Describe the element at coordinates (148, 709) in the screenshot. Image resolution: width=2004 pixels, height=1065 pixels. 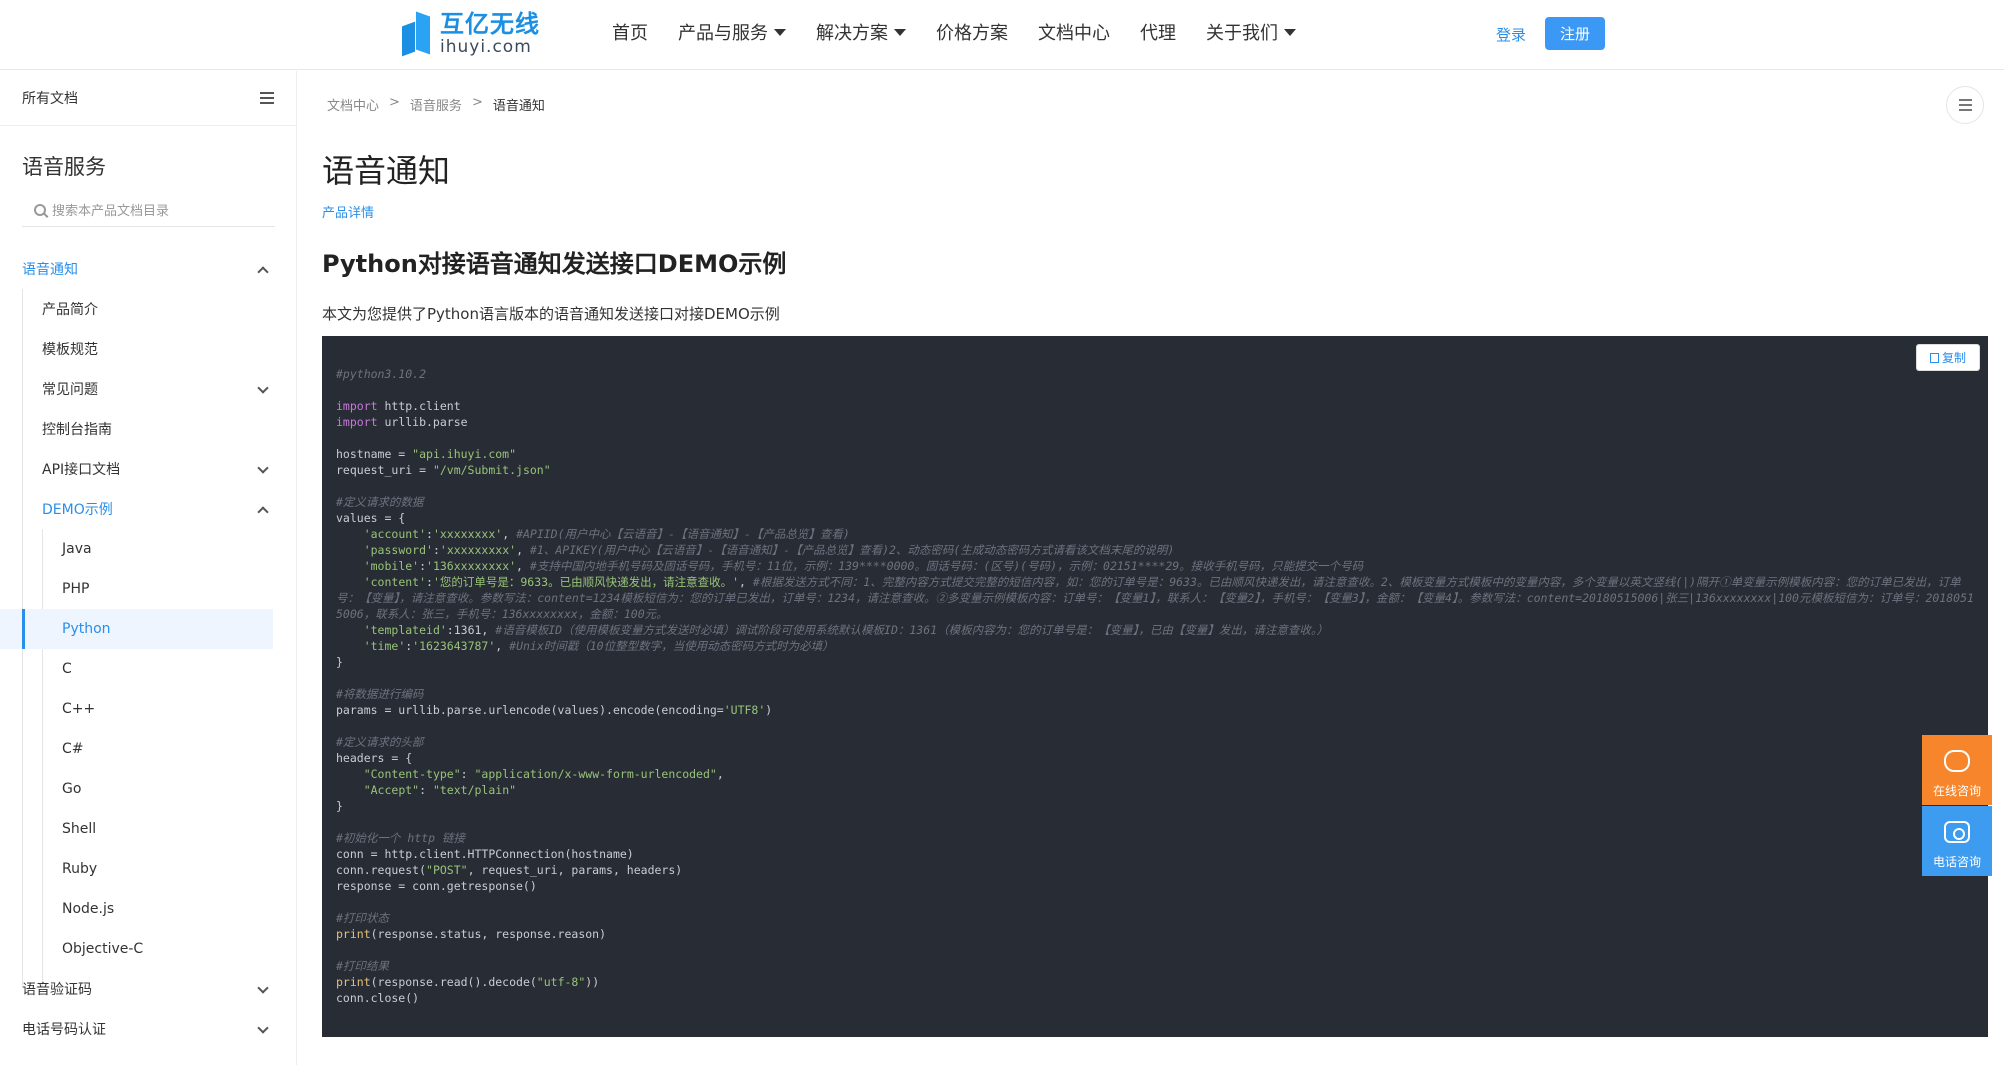
I see `sidebar-item: C++` at that location.